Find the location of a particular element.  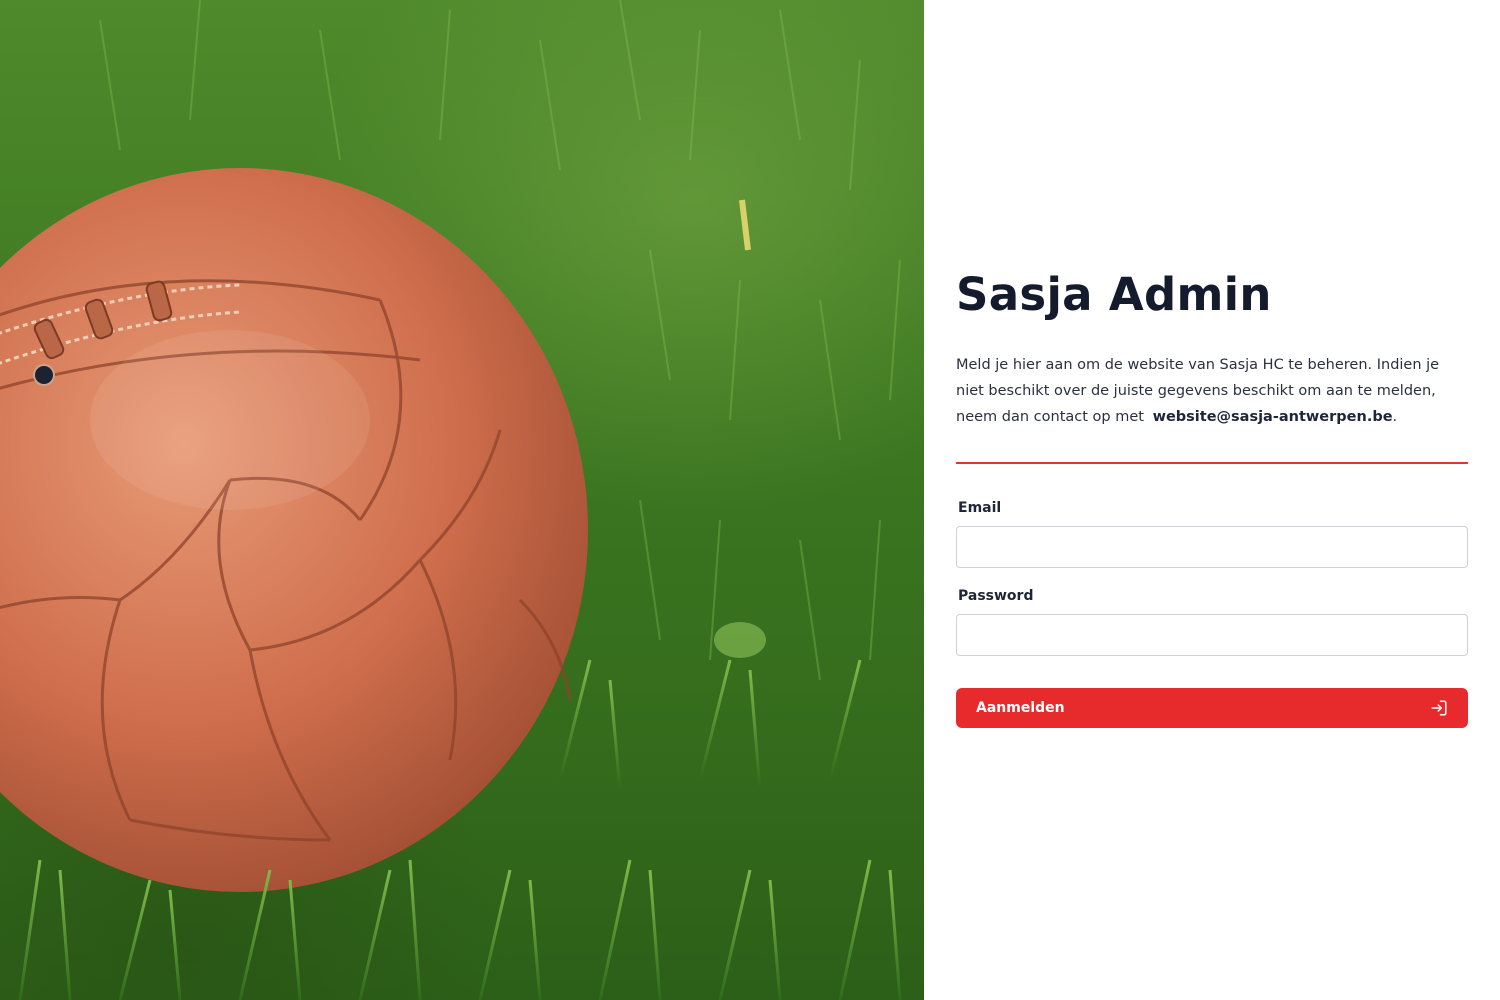

section-divider is located at coordinates (1212, 463).